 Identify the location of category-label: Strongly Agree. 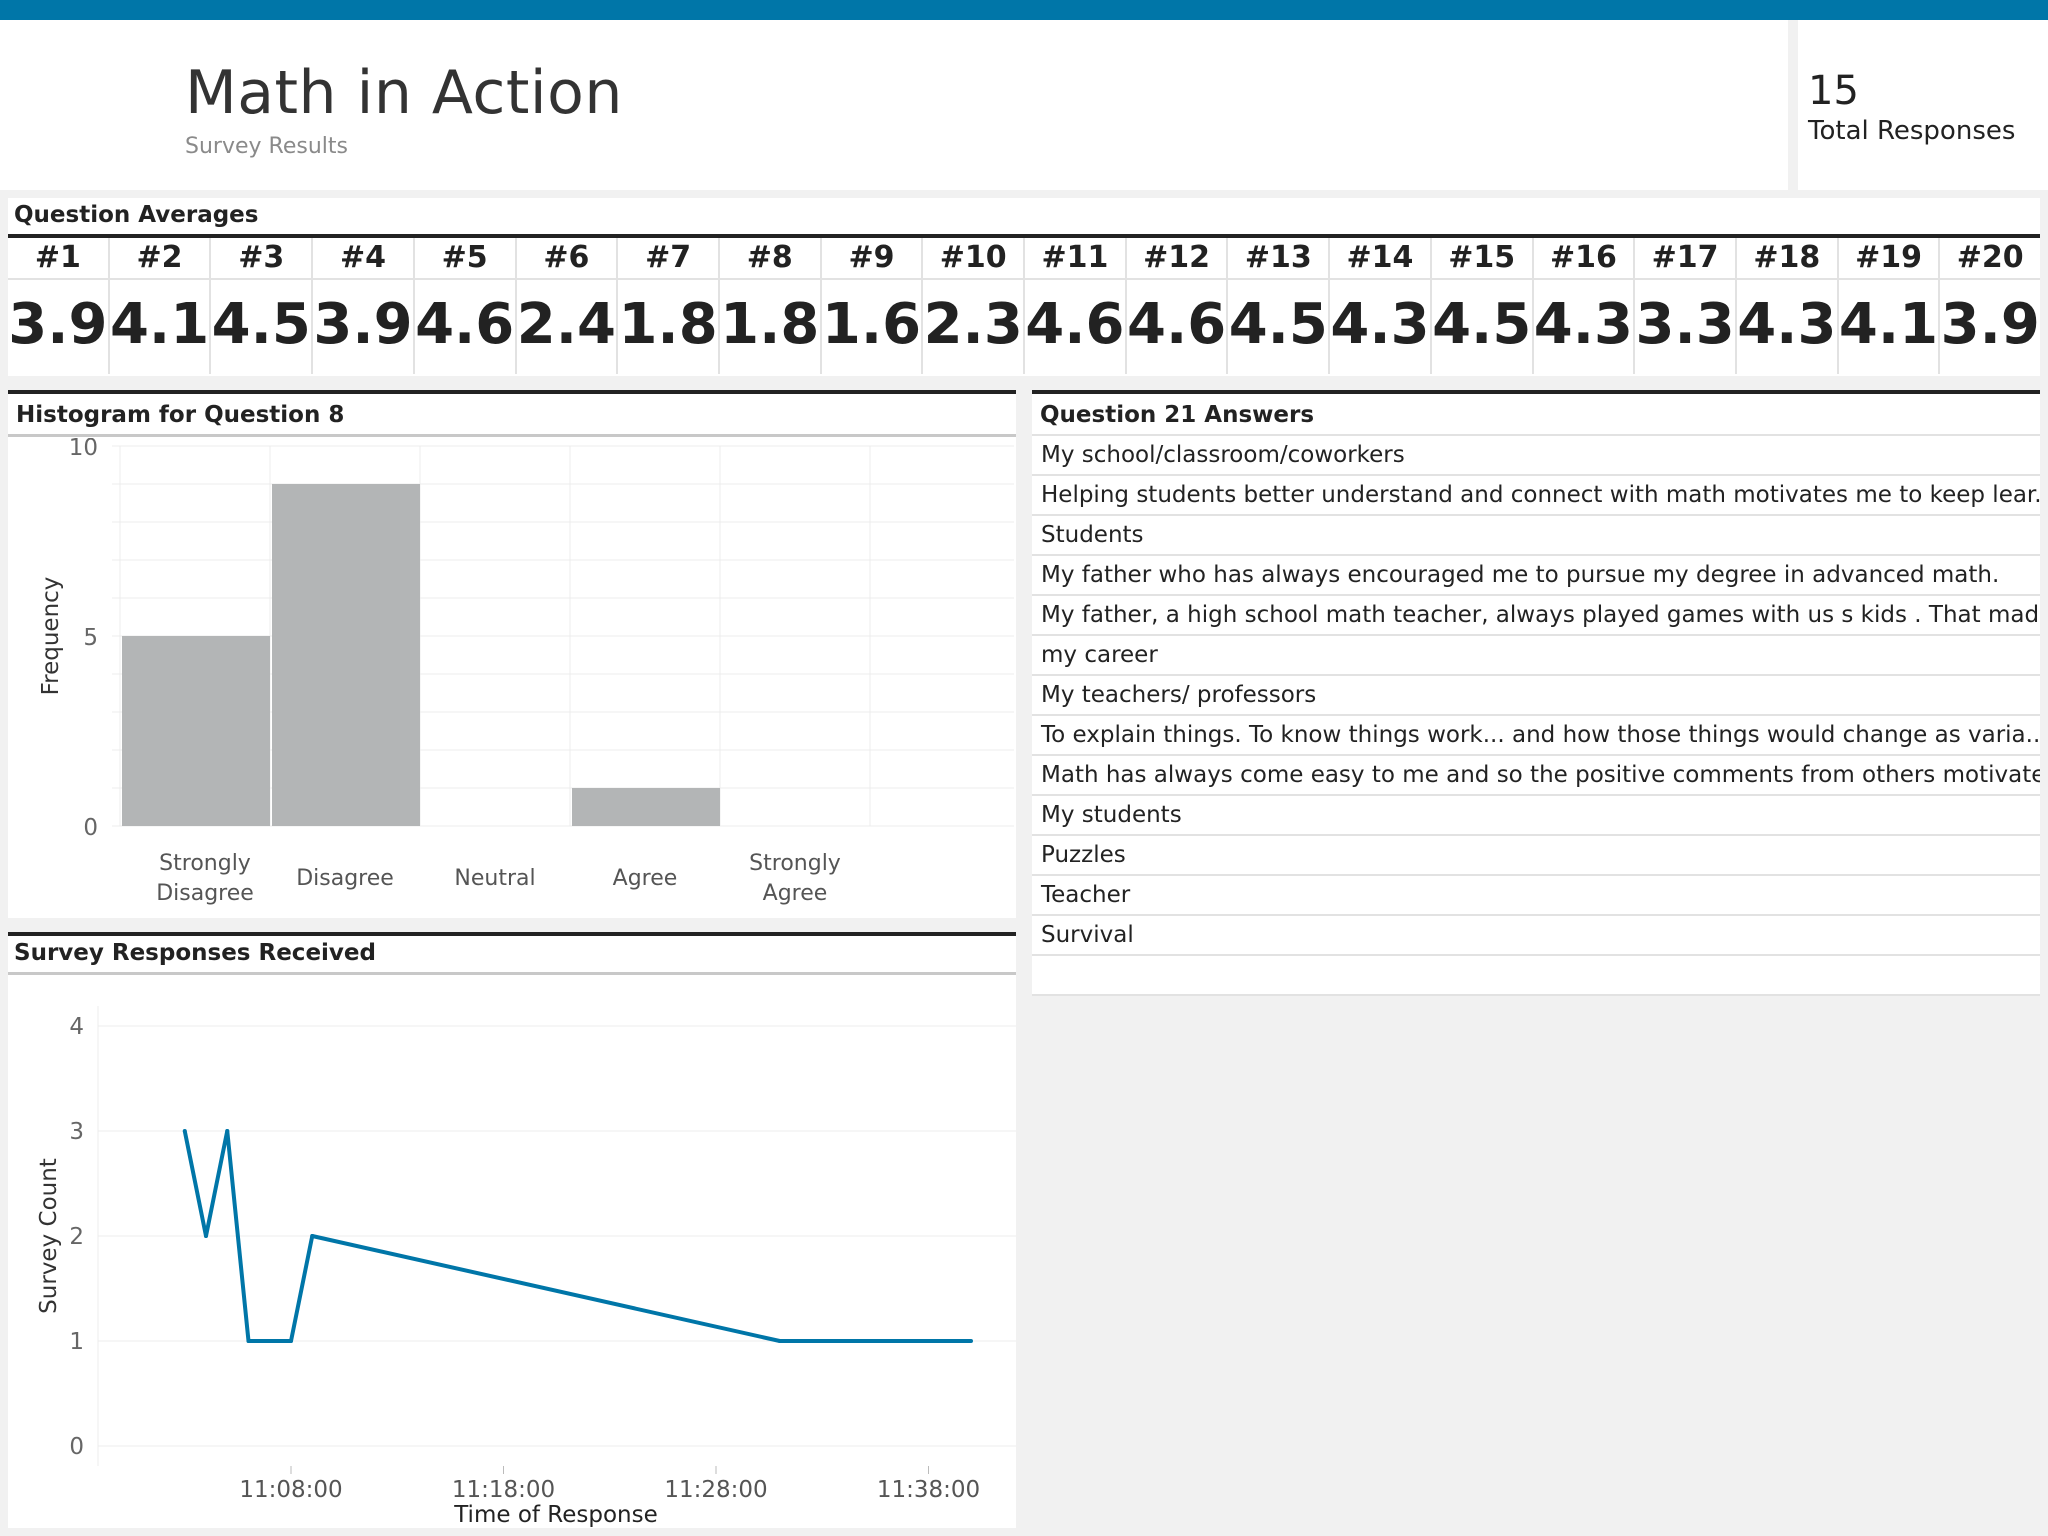
(795, 878).